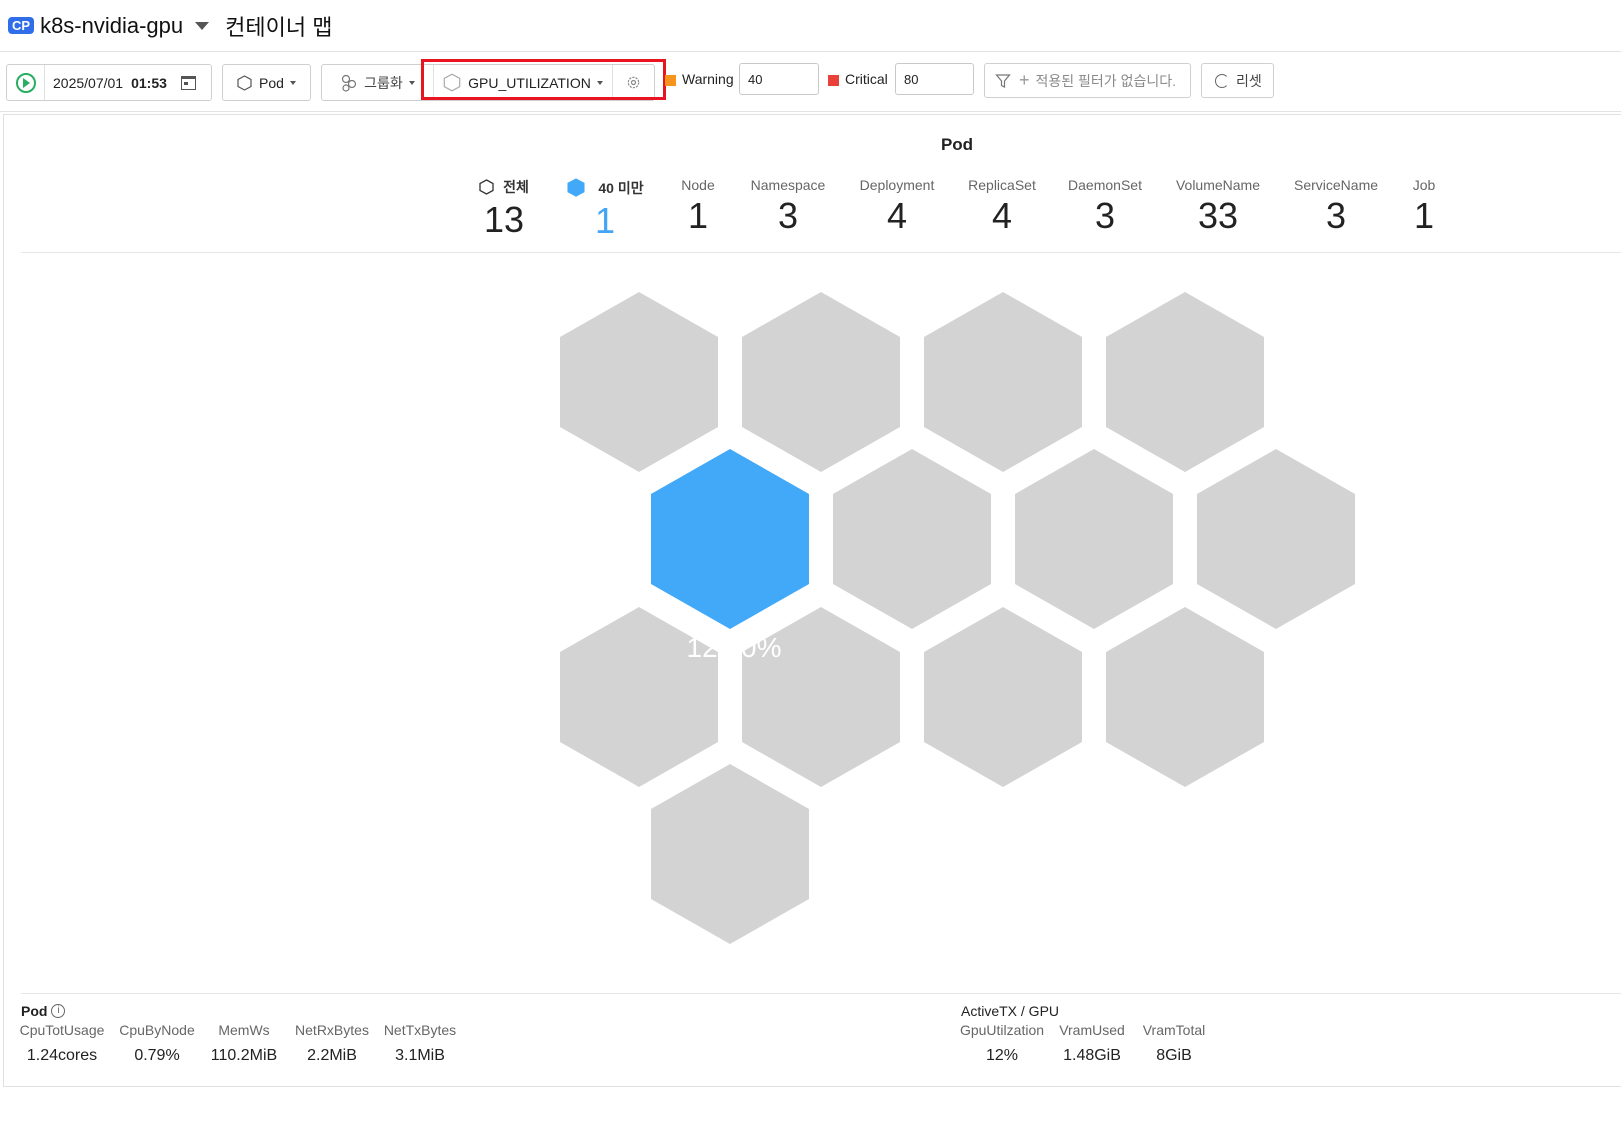 Image resolution: width=1621 pixels, height=1125 pixels. What do you see at coordinates (244, 1055) in the screenshot?
I see `metric-value: 110.2MiB` at bounding box center [244, 1055].